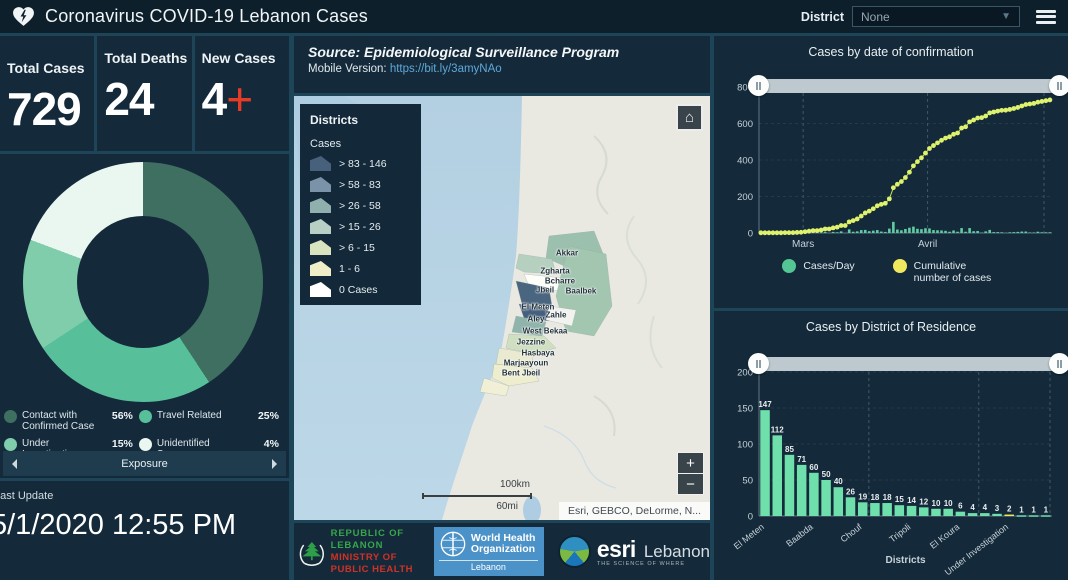 This screenshot has width=1068, height=580. What do you see at coordinates (446, 69) in the screenshot?
I see `mobile-version-link: https://bit.ly/3amyNAo` at bounding box center [446, 69].